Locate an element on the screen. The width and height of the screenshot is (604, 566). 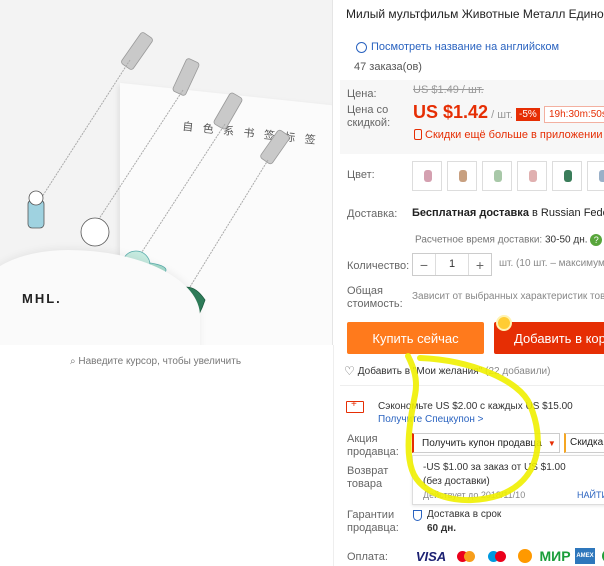
coupon-validity: Действует до 2018/11/10 is located at coordinates (474, 495).